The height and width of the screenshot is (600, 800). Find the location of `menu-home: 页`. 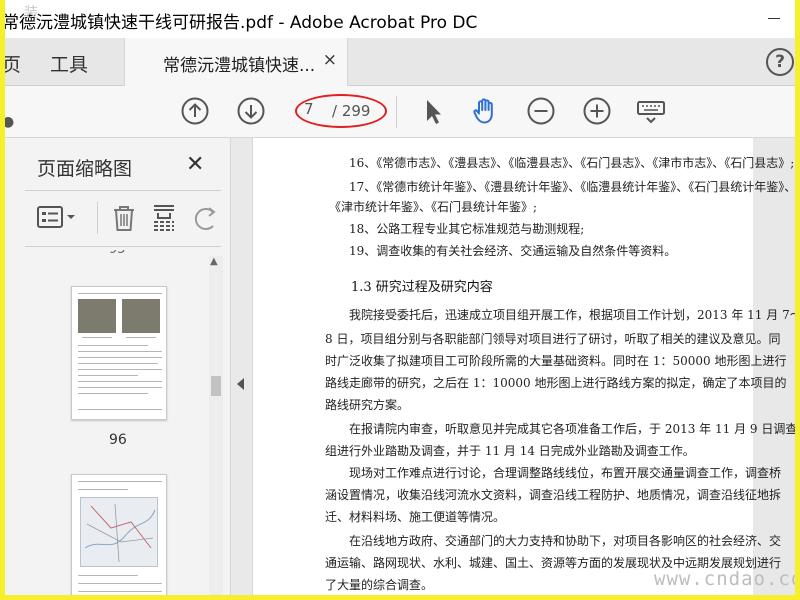

menu-home: 页 is located at coordinates (11, 63).